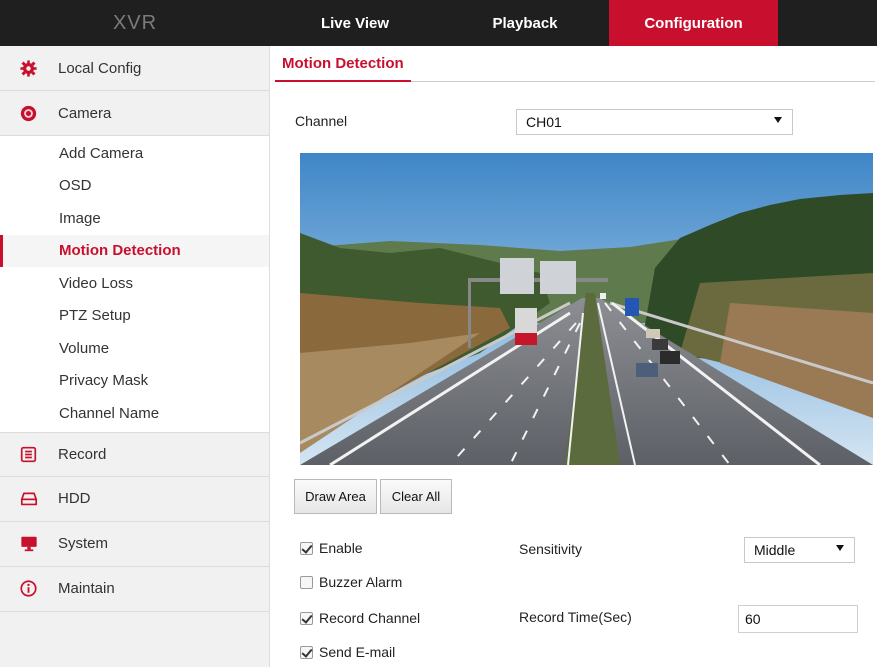 The width and height of the screenshot is (877, 667). What do you see at coordinates (28, 543) in the screenshot?
I see `monitor-icon` at bounding box center [28, 543].